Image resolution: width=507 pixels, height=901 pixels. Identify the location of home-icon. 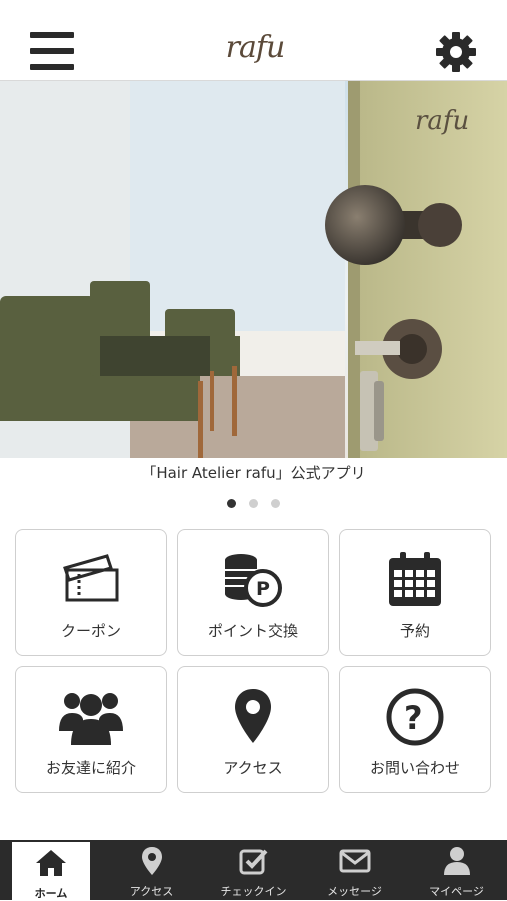
(51, 864).